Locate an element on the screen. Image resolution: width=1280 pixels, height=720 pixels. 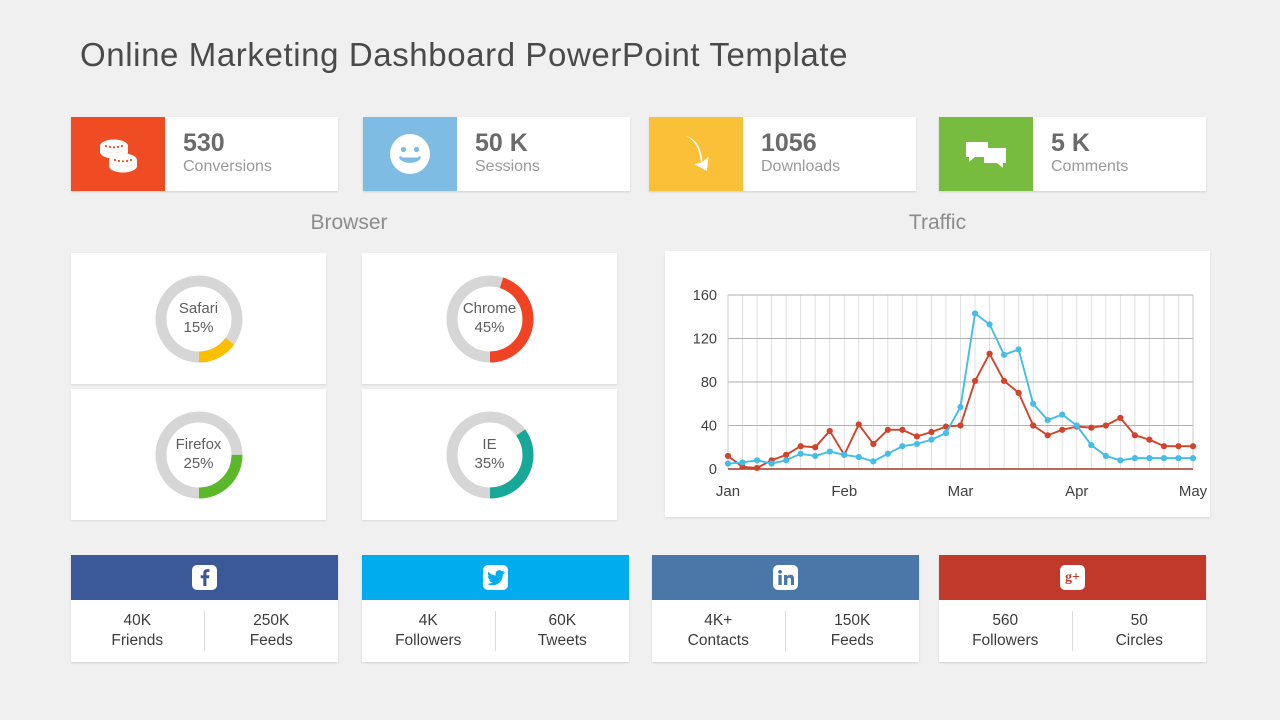
browser-card-safari: Safari 15% is located at coordinates (198, 318).